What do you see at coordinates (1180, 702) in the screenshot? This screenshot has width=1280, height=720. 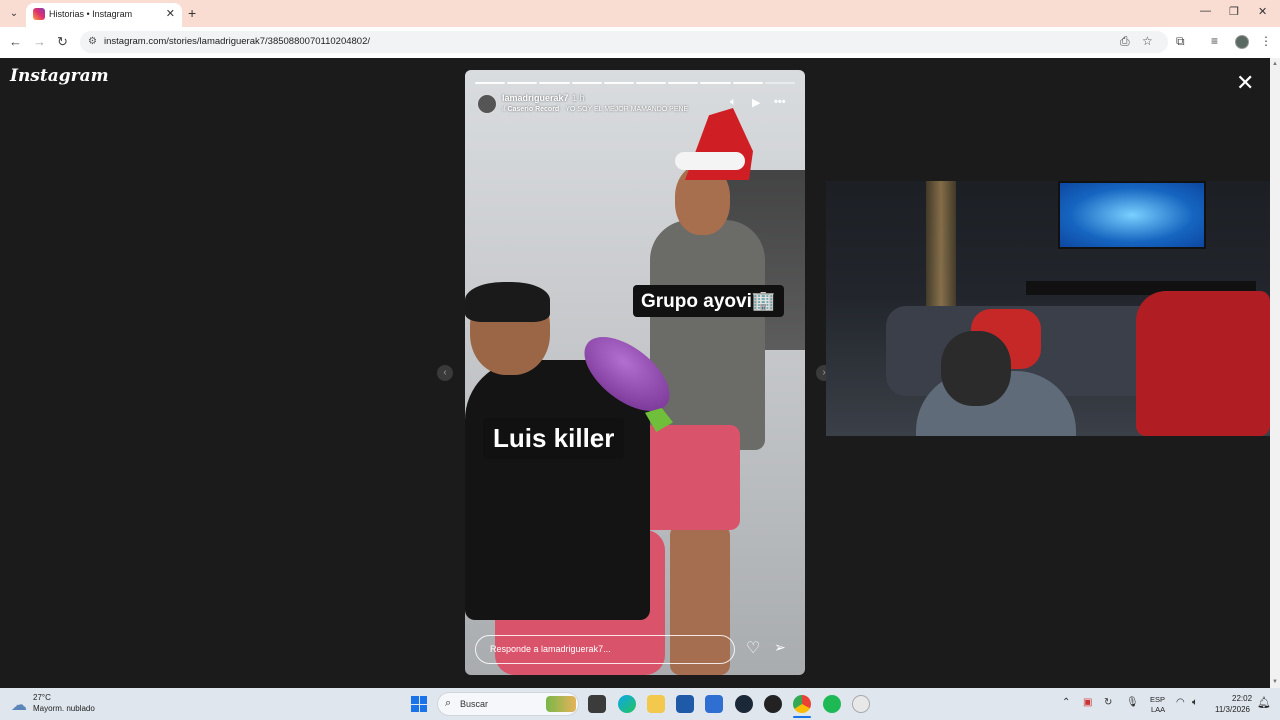 I see `wifi-icon: ◠` at bounding box center [1180, 702].